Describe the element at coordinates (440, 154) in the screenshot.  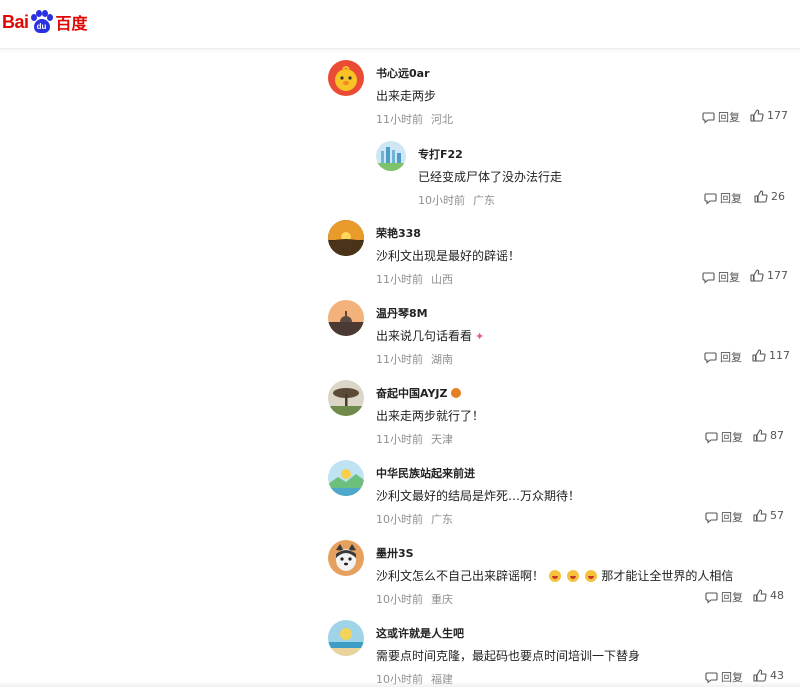
I see `comment-username: 专打F22` at that location.